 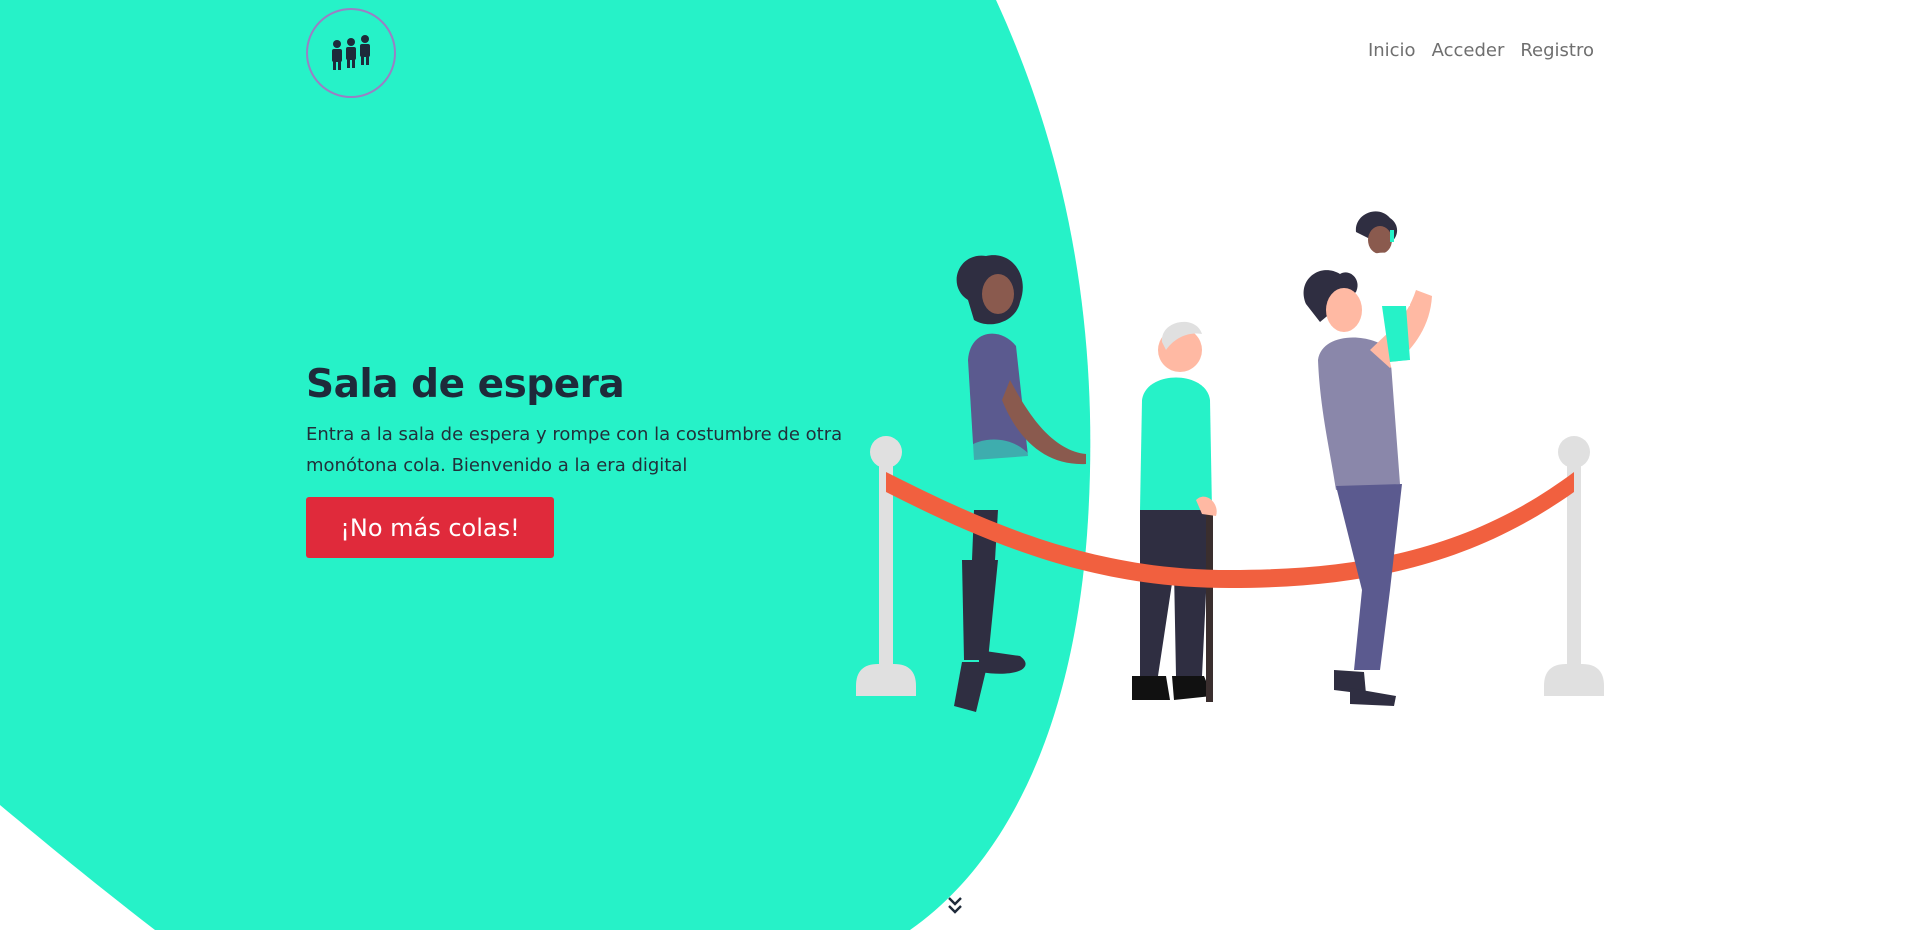 What do you see at coordinates (465, 384) in the screenshot?
I see `hero-title: Sala de espera` at bounding box center [465, 384].